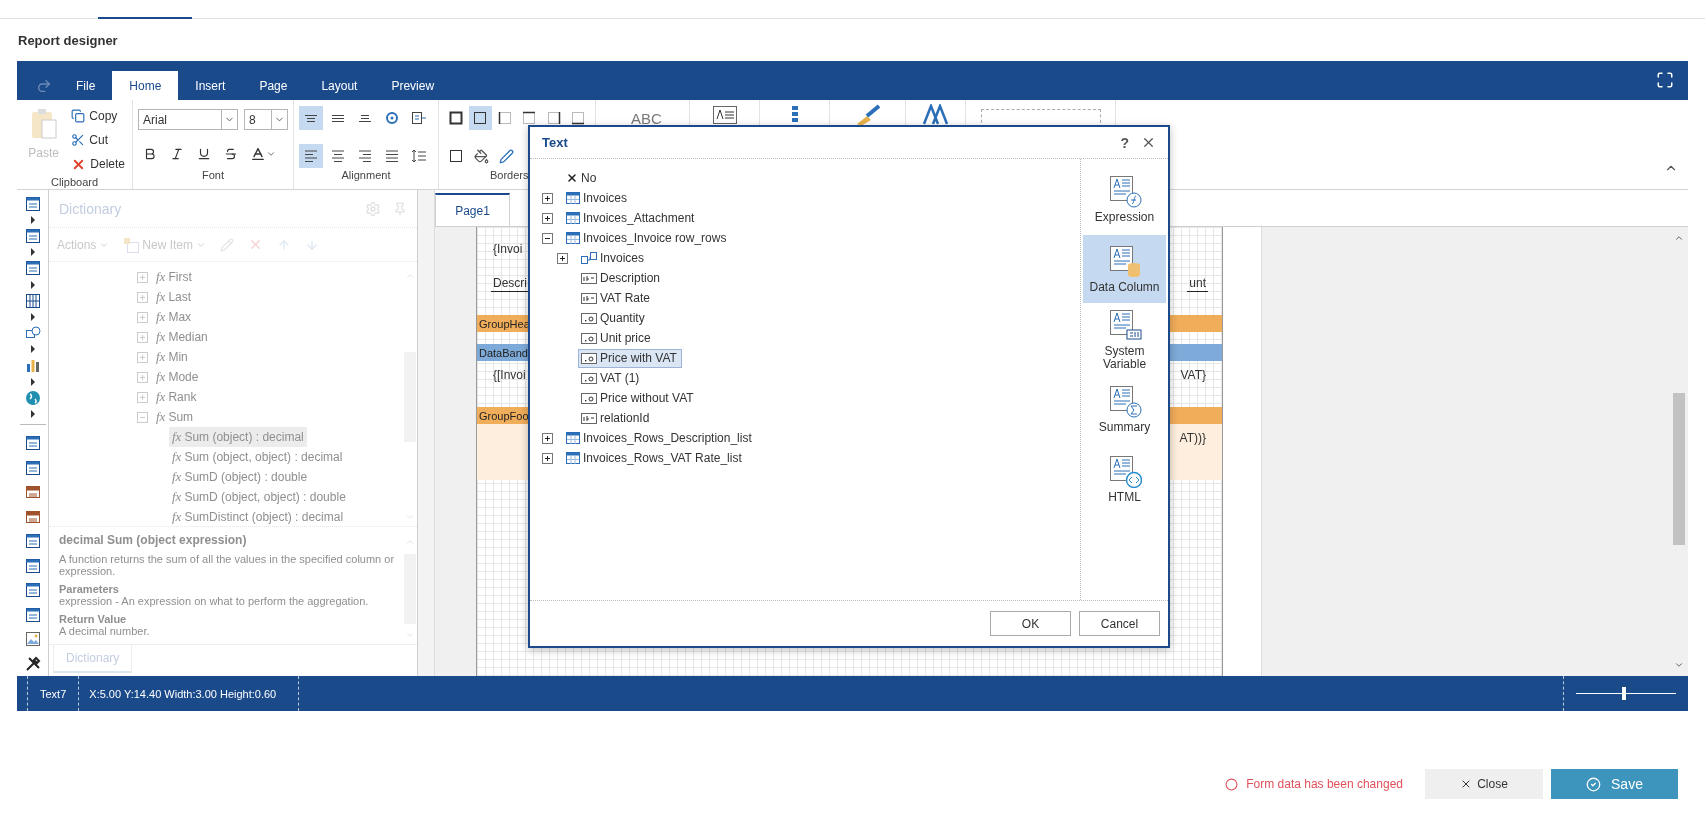 Image resolution: width=1705 pixels, height=820 pixels. What do you see at coordinates (32, 565) in the screenshot?
I see `footer-panel-icon` at bounding box center [32, 565].